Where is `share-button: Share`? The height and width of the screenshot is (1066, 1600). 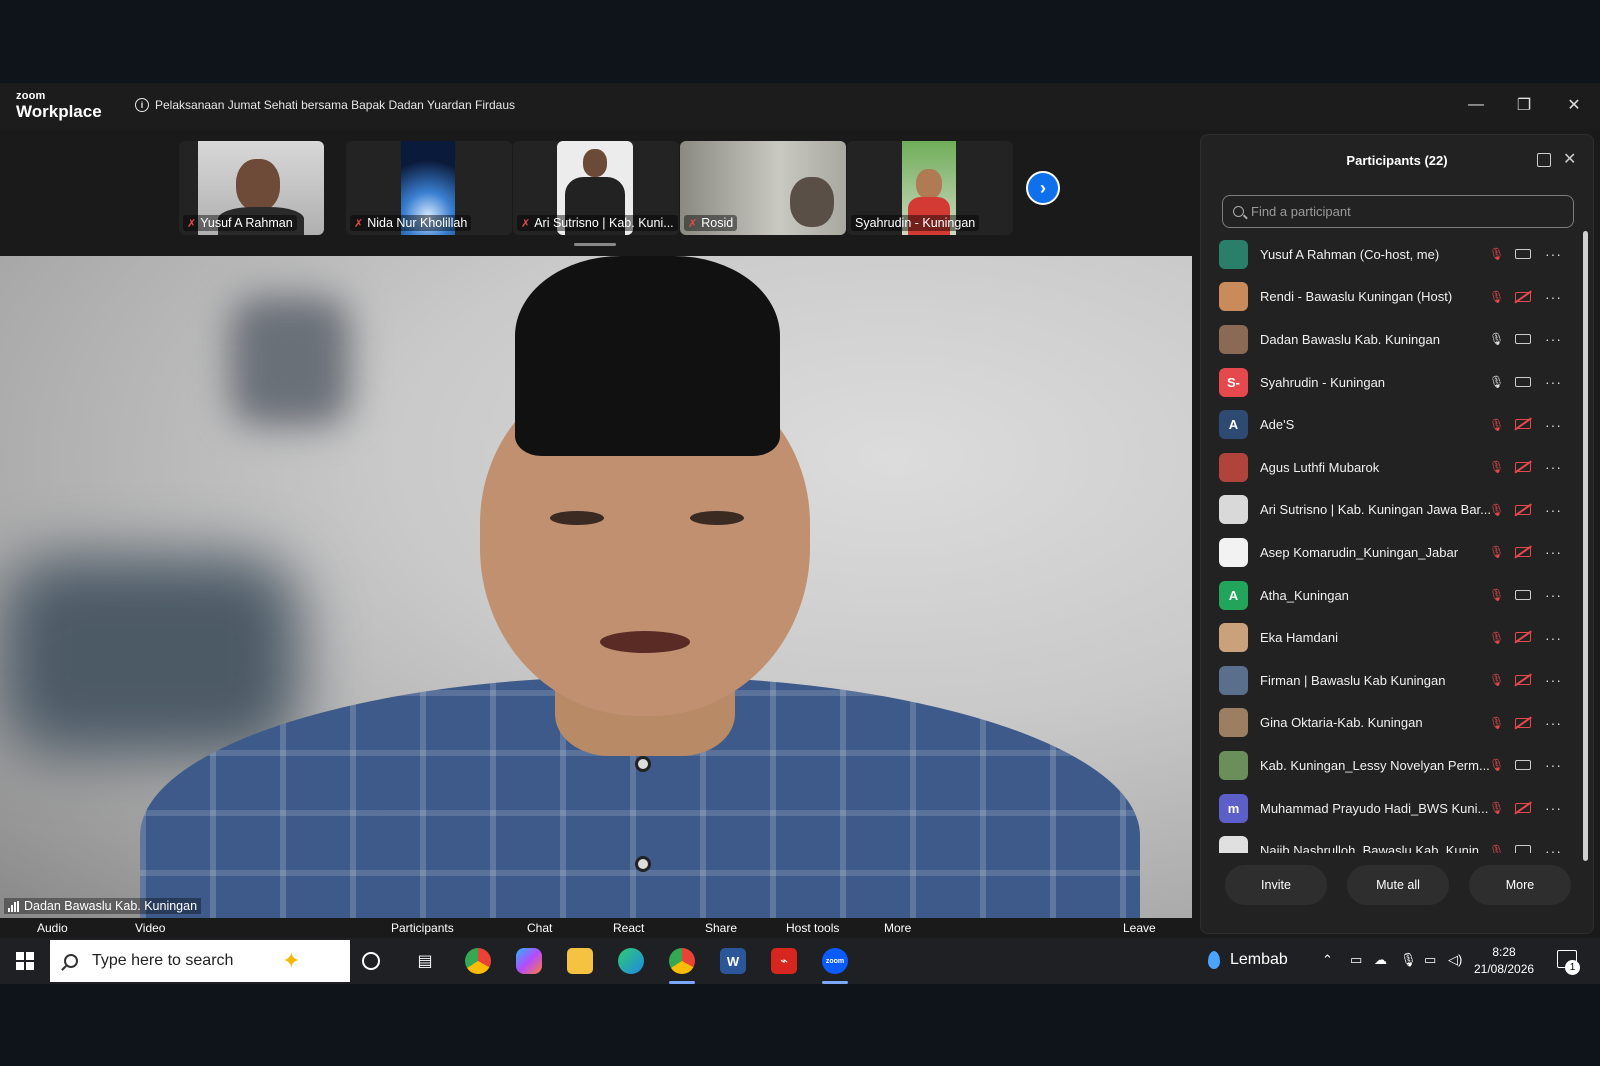
share-button: Share is located at coordinates (721, 928).